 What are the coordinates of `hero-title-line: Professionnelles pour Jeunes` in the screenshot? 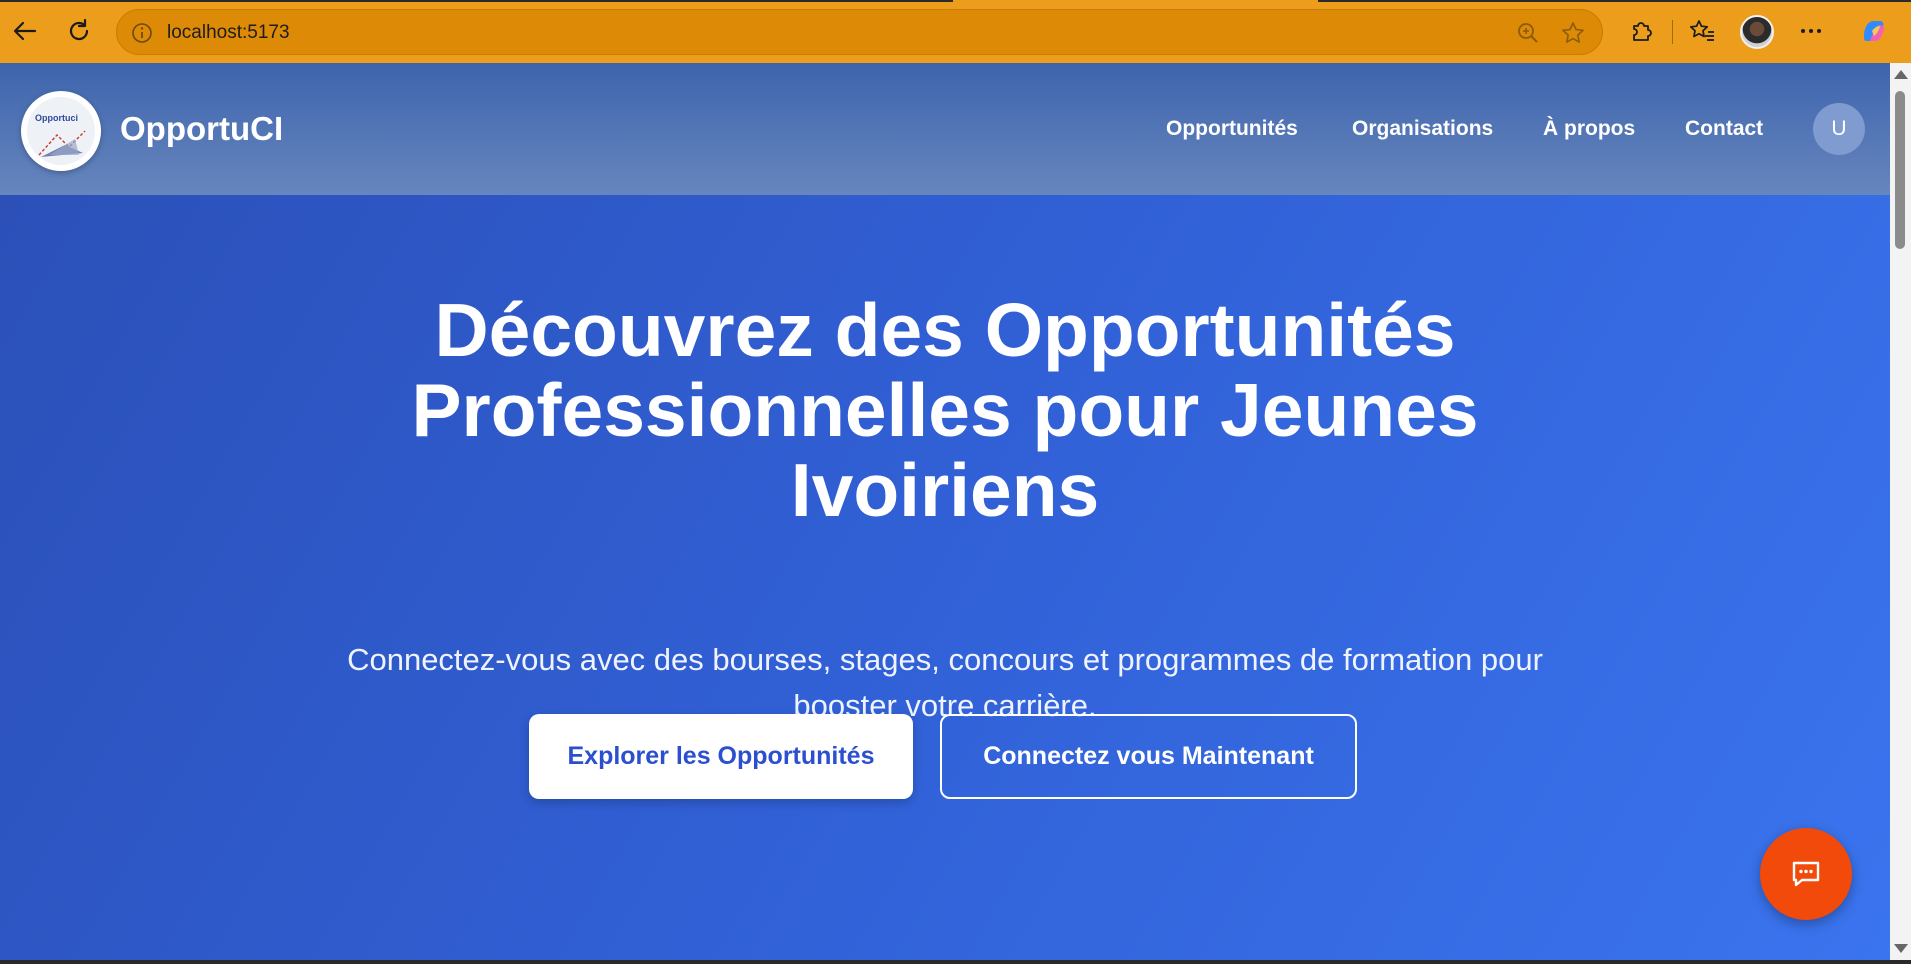 It's located at (945, 410).